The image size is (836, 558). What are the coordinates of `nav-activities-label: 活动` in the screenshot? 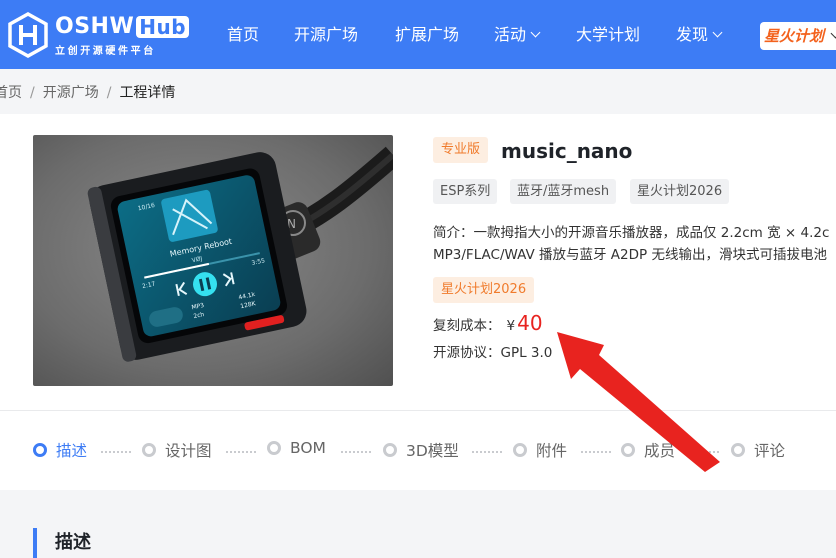 It's located at (510, 34).